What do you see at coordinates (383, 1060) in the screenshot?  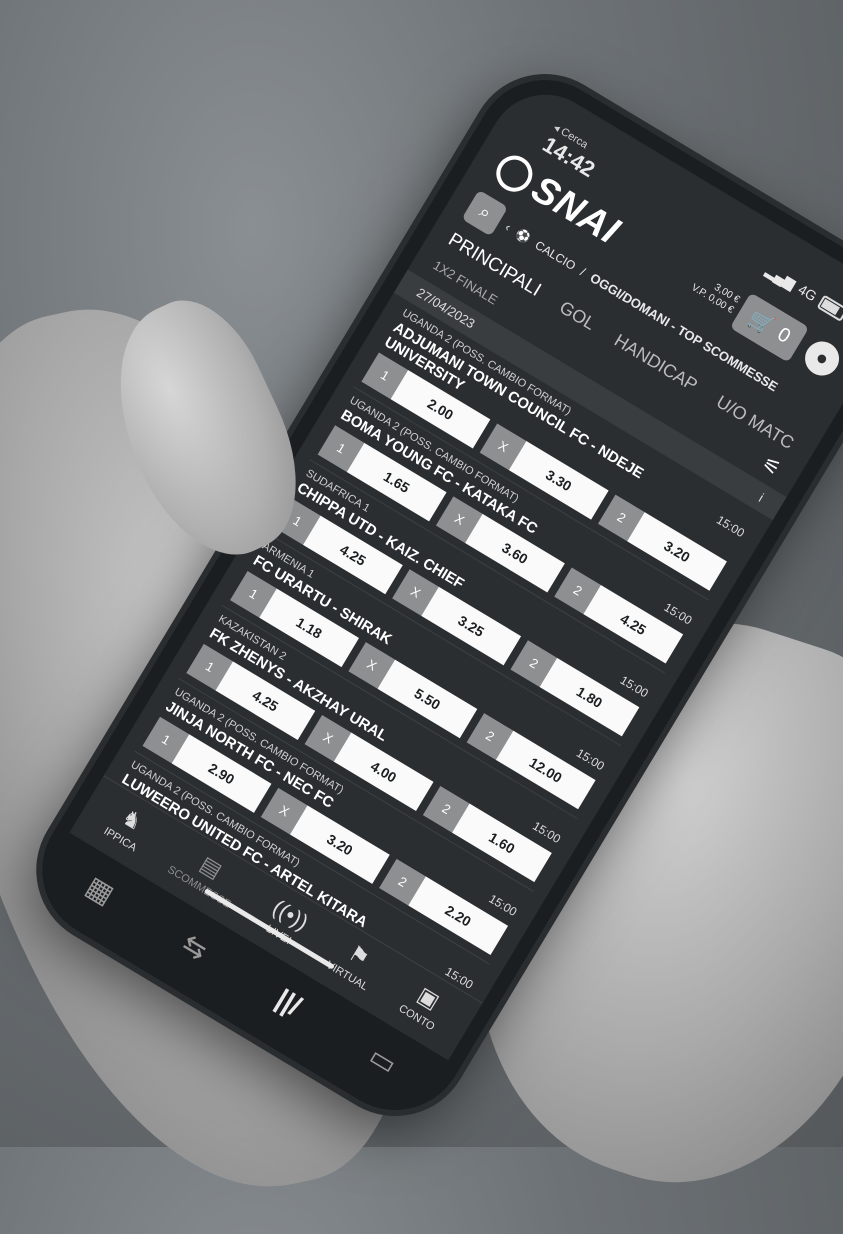 I see `back-icon: ▭` at bounding box center [383, 1060].